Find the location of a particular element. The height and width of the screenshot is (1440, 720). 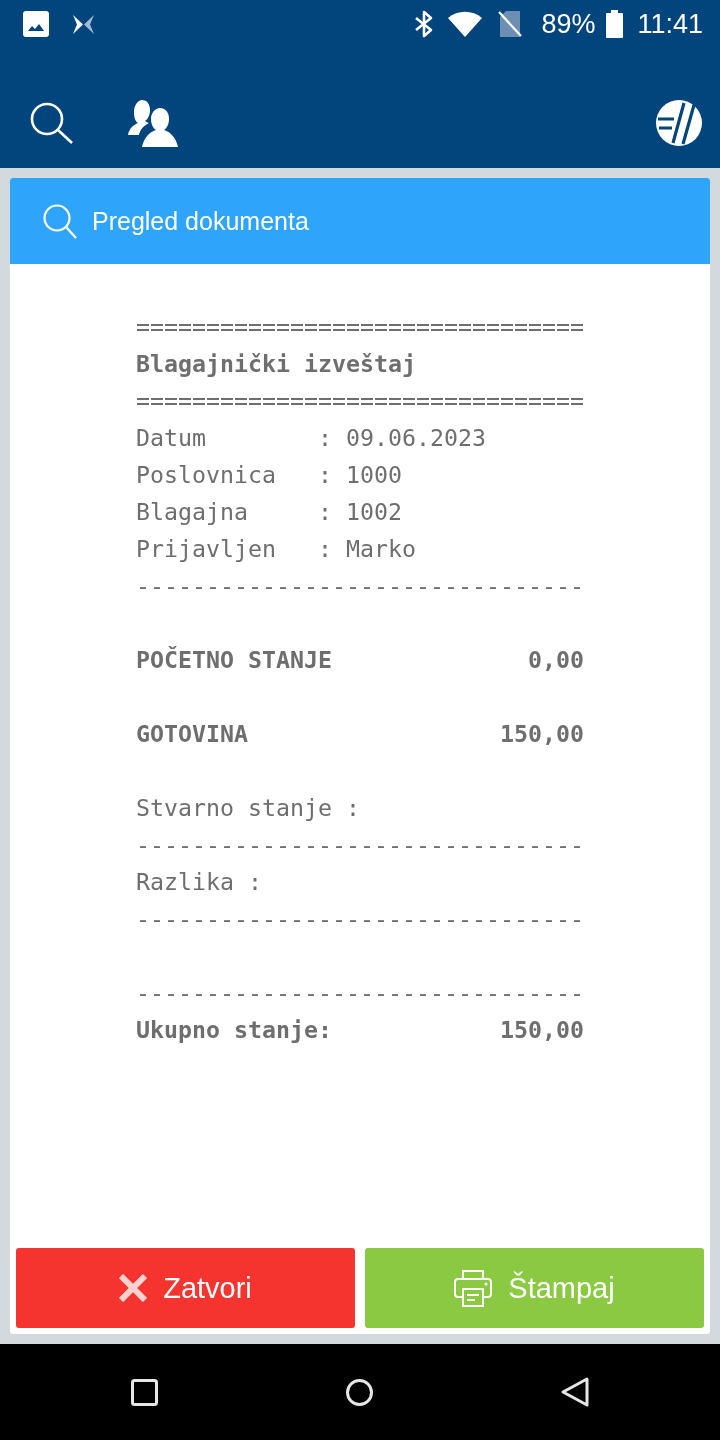

field-label: Poslovnica is located at coordinates (206, 475).